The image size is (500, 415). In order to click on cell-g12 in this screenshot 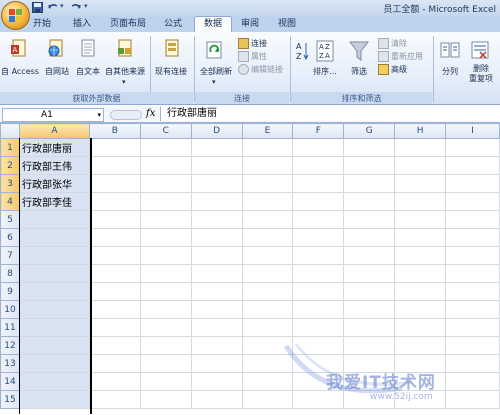, I will do `click(369, 345)`.